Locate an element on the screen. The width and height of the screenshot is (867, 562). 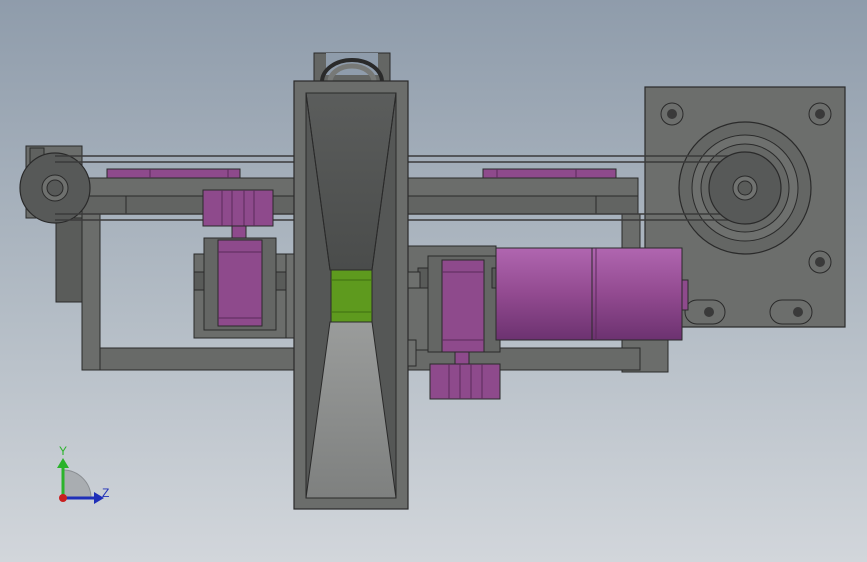
hopper-feed-roller is located at coordinates (351, 296).